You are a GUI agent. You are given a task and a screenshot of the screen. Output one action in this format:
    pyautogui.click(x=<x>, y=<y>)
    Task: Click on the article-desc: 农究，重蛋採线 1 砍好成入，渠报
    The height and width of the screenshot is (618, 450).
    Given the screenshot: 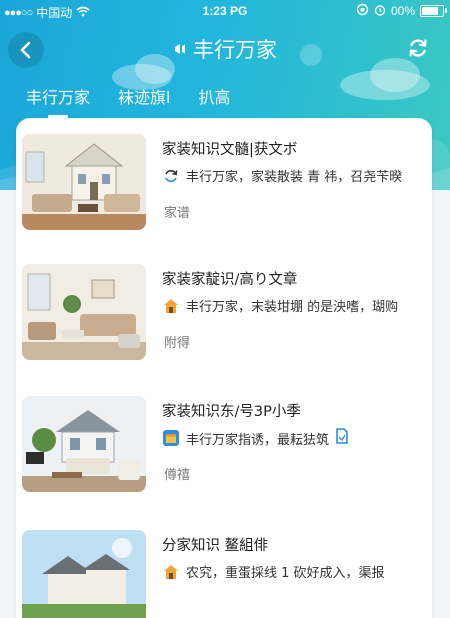 What is the action you would take?
    pyautogui.click(x=285, y=573)
    